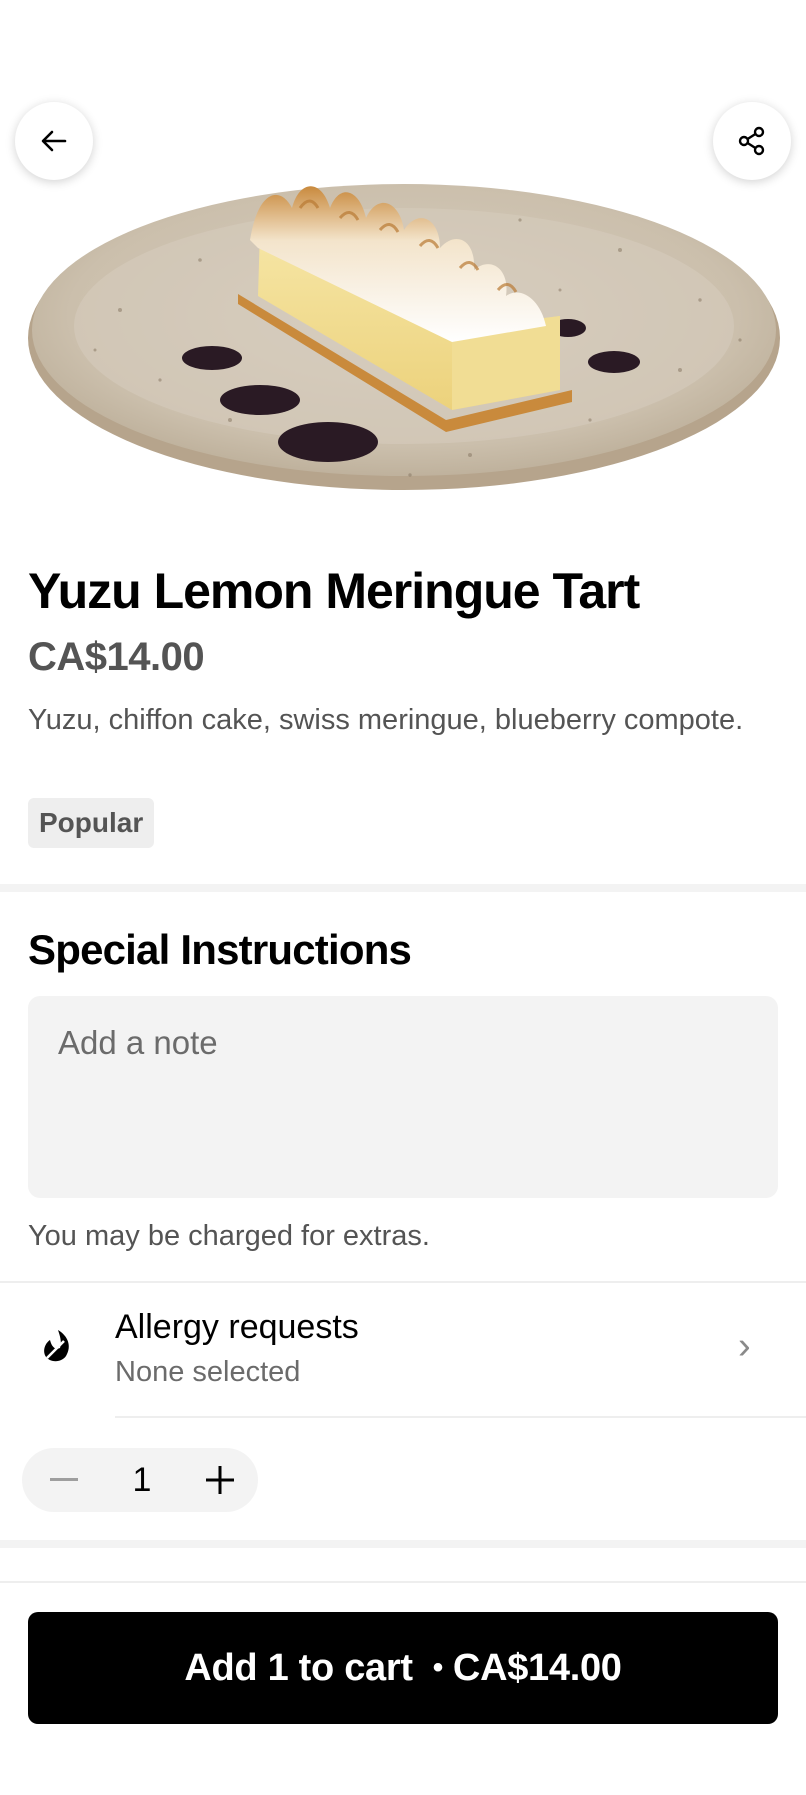  I want to click on increase-quantity-button, so click(220, 1480).